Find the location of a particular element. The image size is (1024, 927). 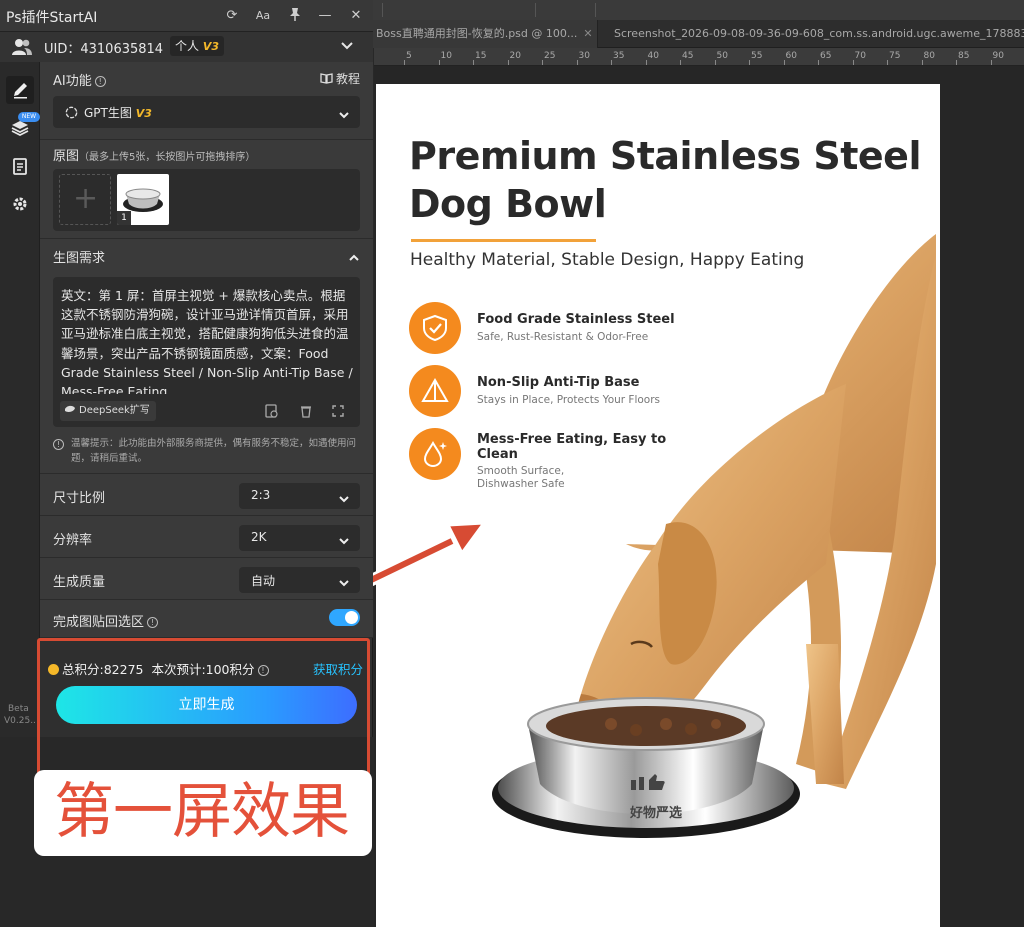

upload-area: + 1 is located at coordinates (206, 200).